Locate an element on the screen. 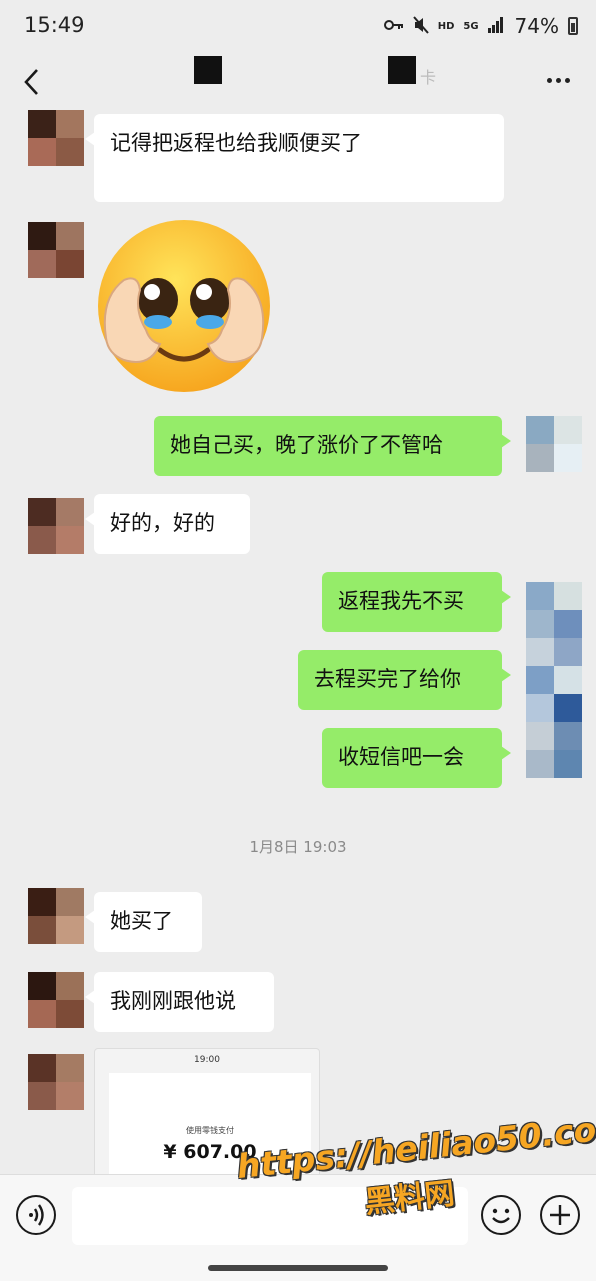 Image resolution: width=596 pixels, height=1281 pixels. message-text: 我刚刚跟他说 is located at coordinates (173, 1001).